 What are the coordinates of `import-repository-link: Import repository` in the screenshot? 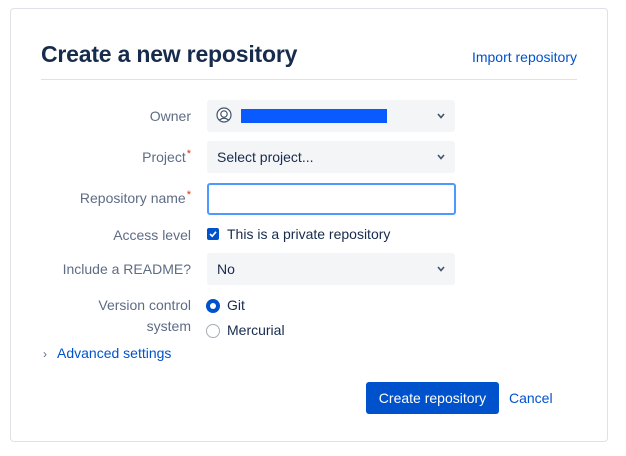 It's located at (524, 57).